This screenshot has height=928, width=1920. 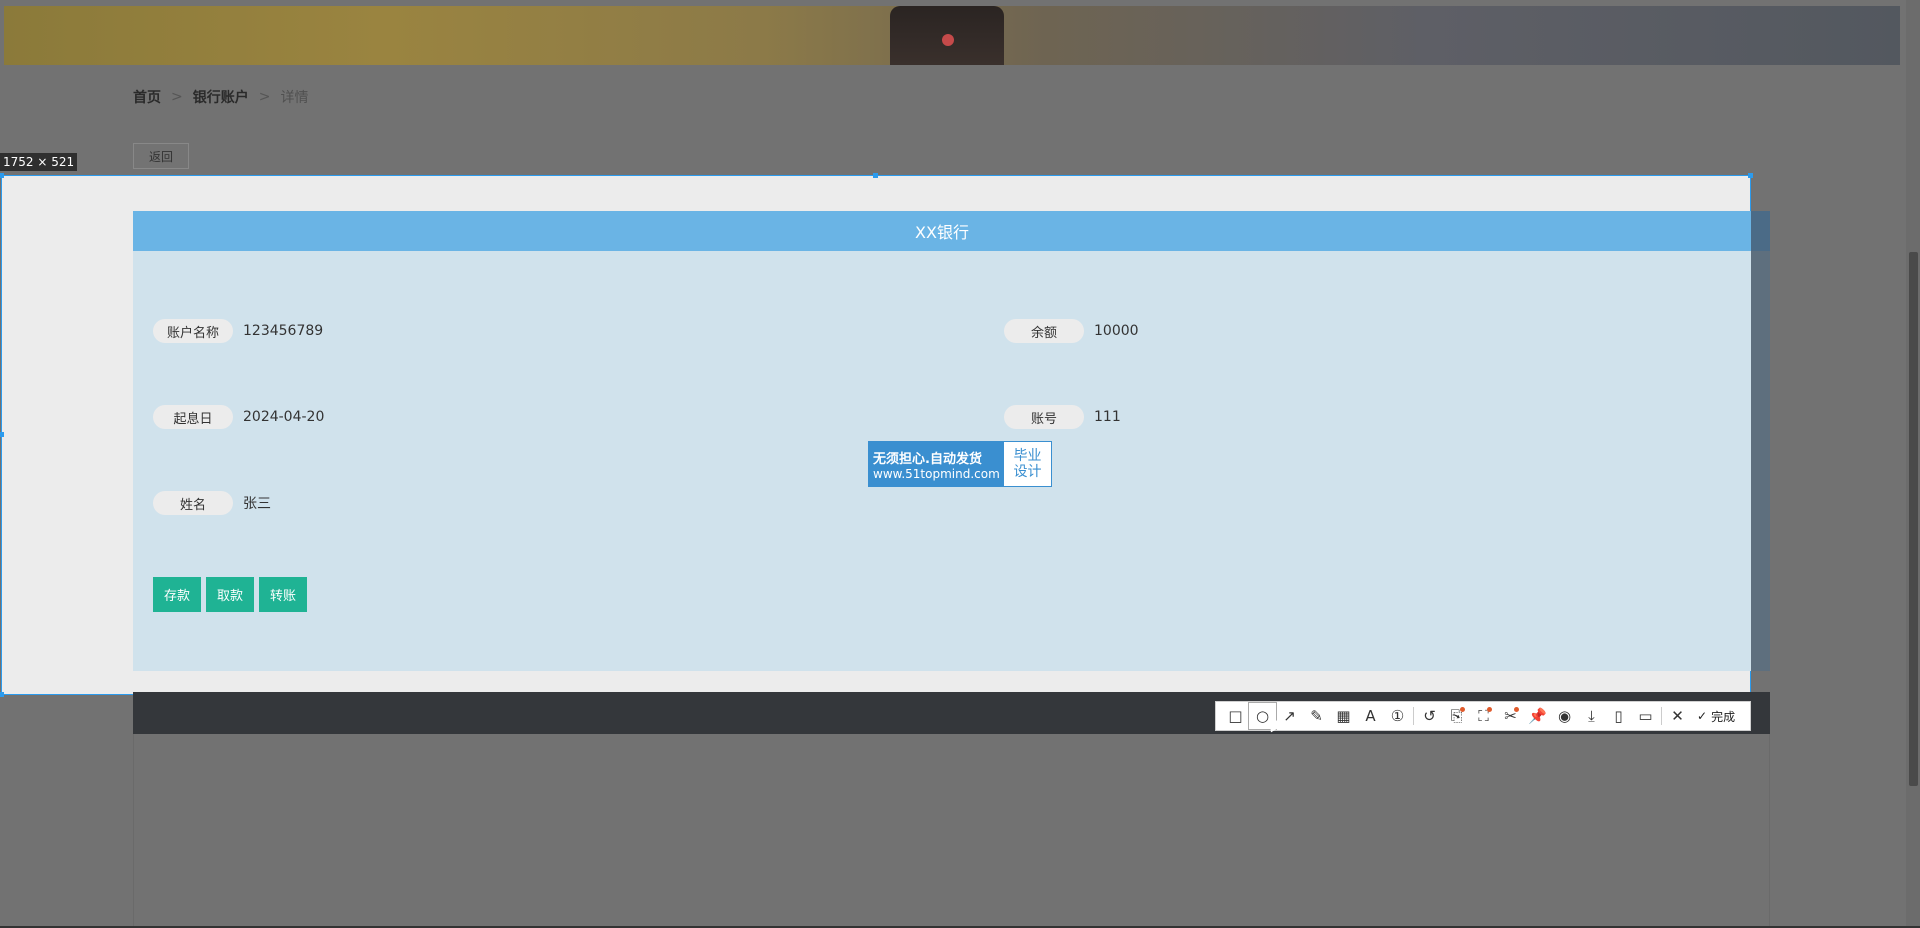 I want to click on resize-handle-top, so click(x=875, y=175).